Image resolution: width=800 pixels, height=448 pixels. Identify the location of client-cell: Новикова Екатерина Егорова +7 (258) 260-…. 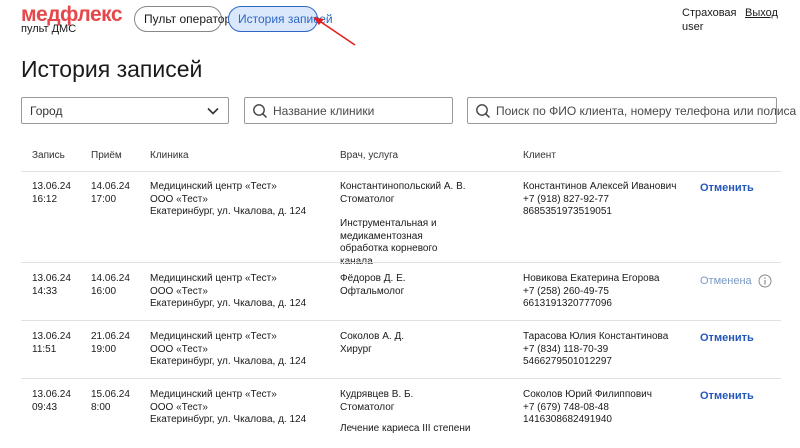
(609, 292).